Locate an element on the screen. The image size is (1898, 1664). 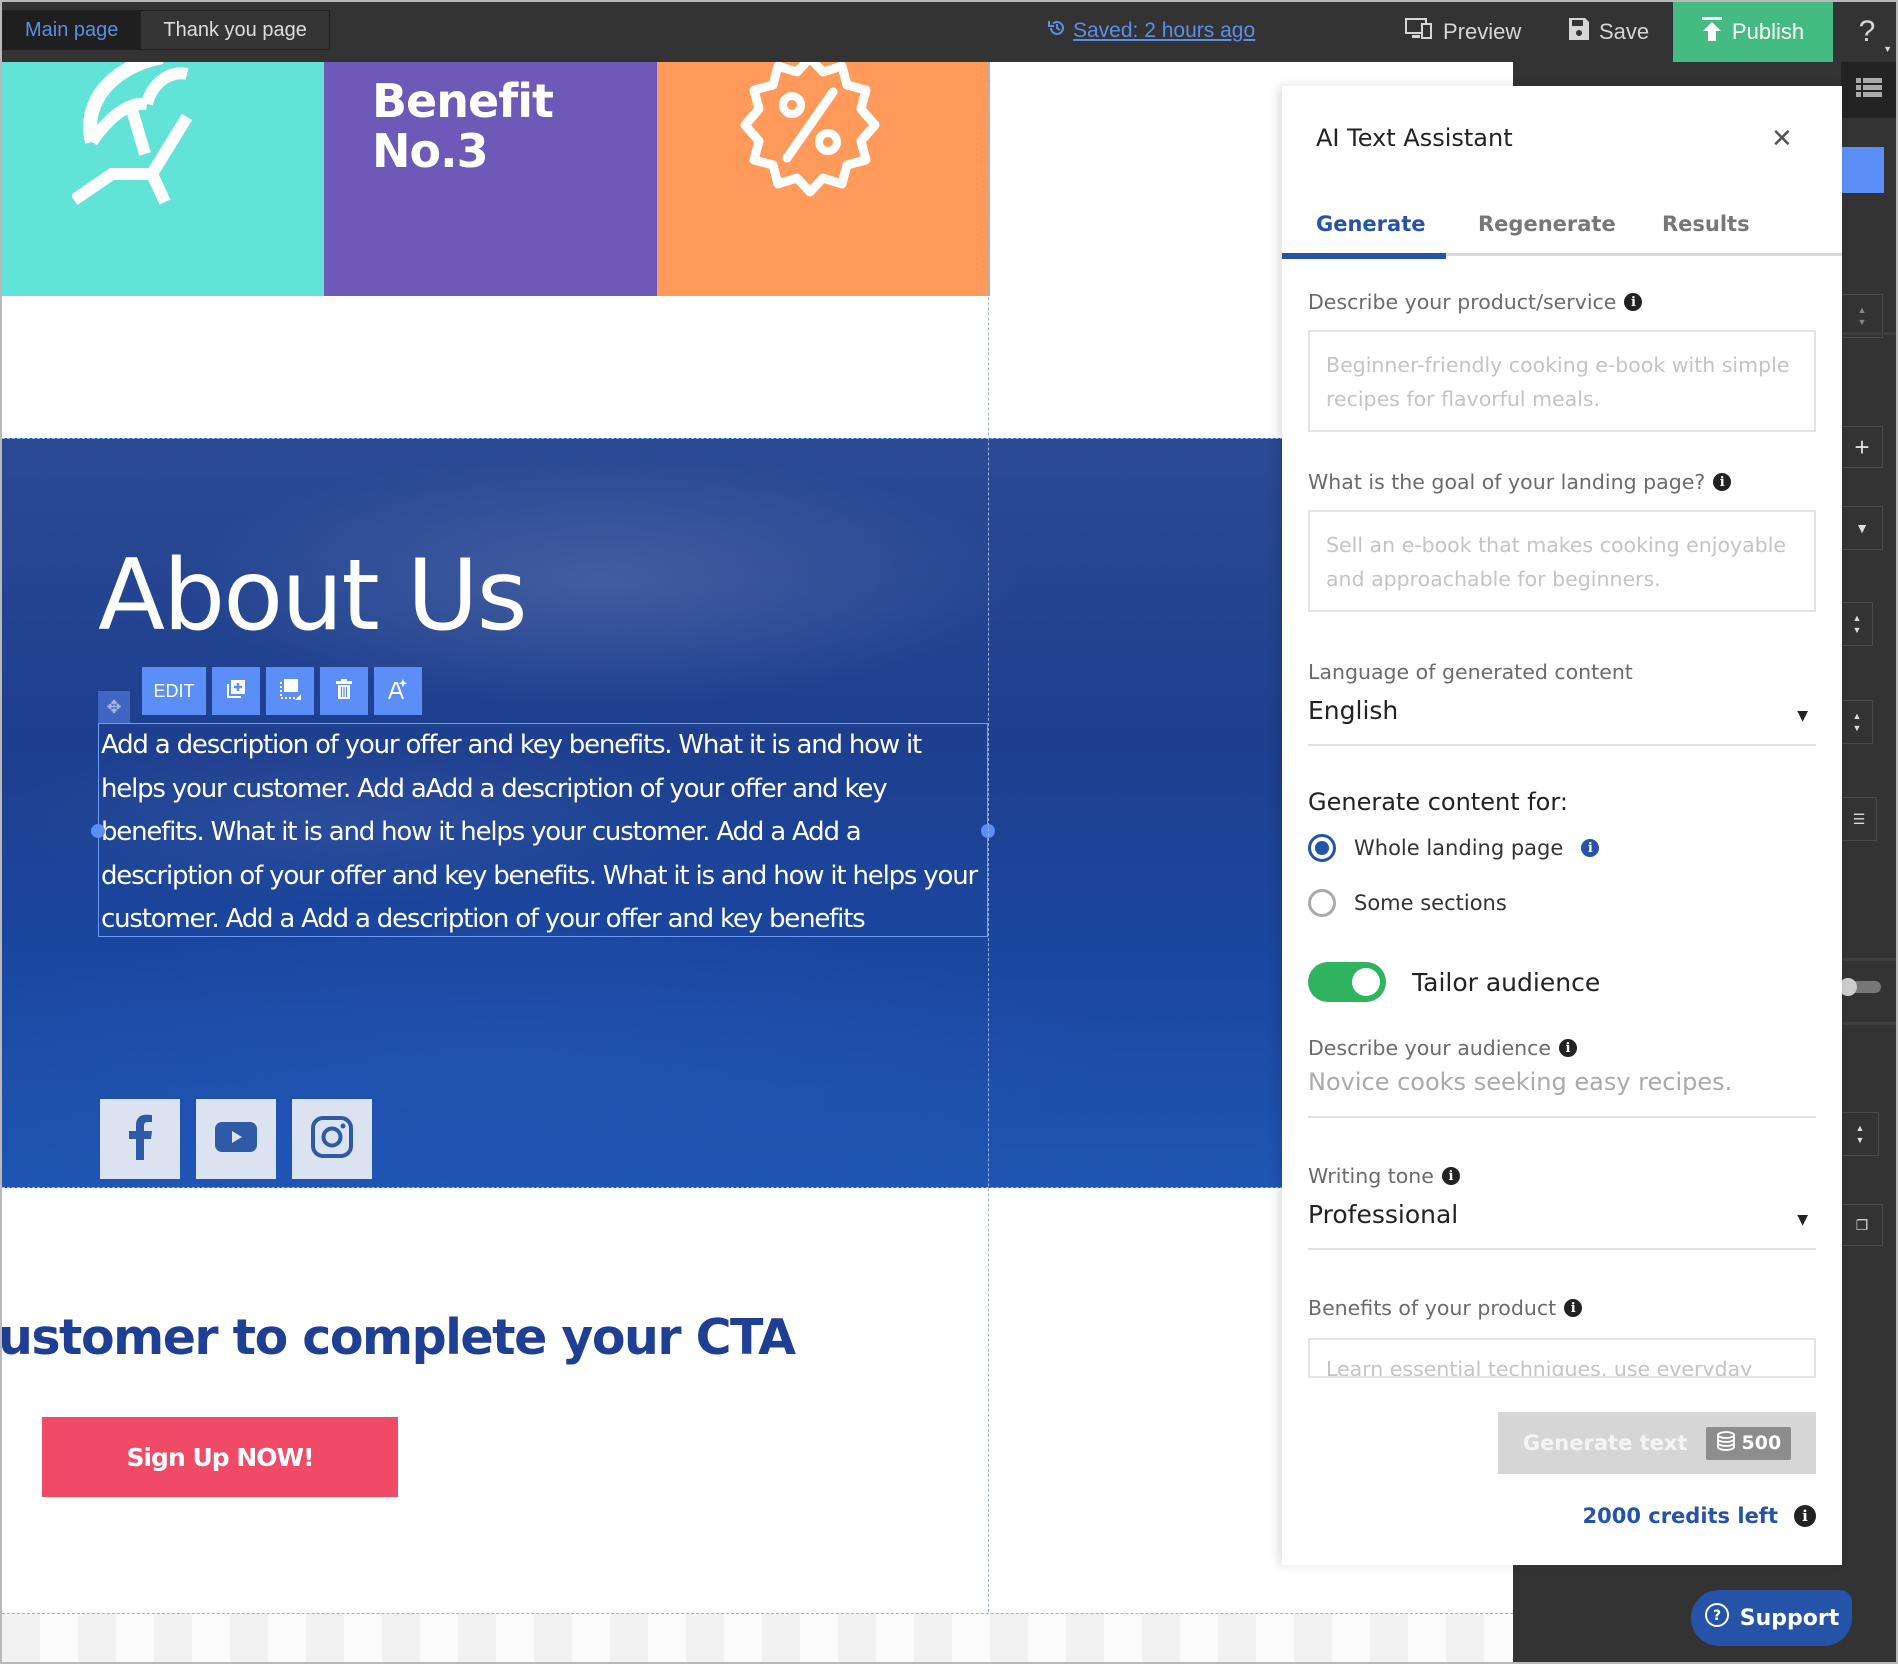
trash-icon is located at coordinates (344, 691).